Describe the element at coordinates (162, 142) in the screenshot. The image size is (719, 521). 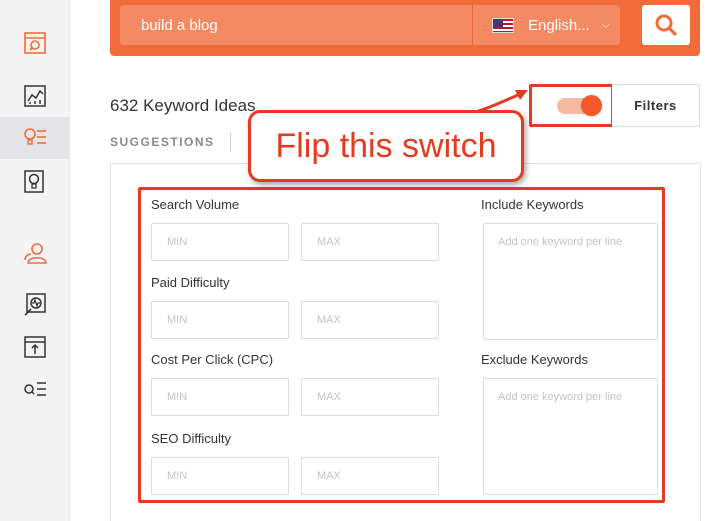
I see `tab-suggestions: SUGGESTIONS` at that location.